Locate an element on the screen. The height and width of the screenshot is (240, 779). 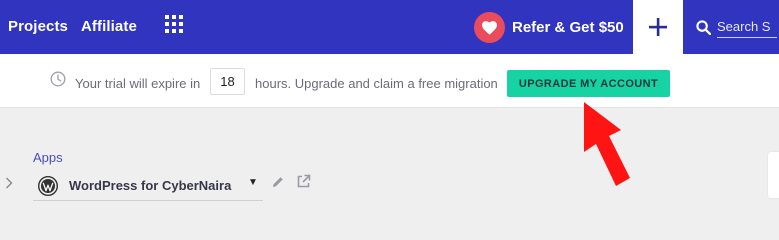
search-box is located at coordinates (737, 27).